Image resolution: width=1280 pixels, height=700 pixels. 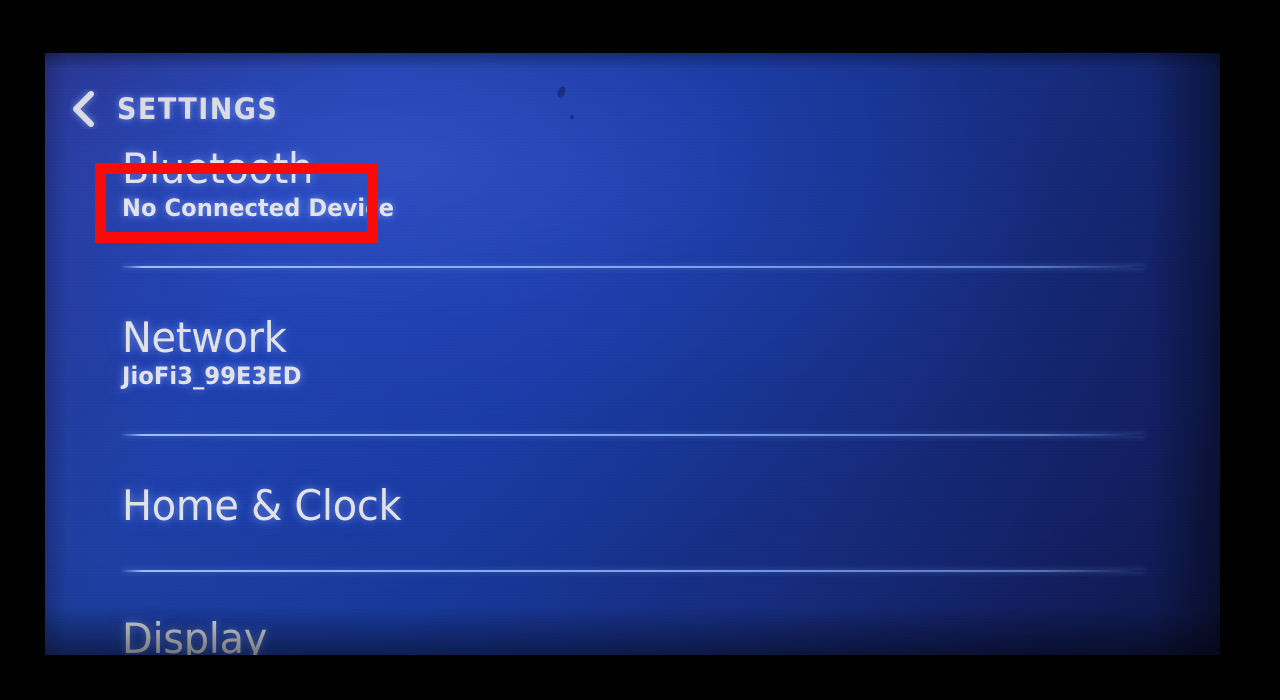 I want to click on list-item-bluetooth: Bluetooth No Connected Device, so click(x=632, y=184).